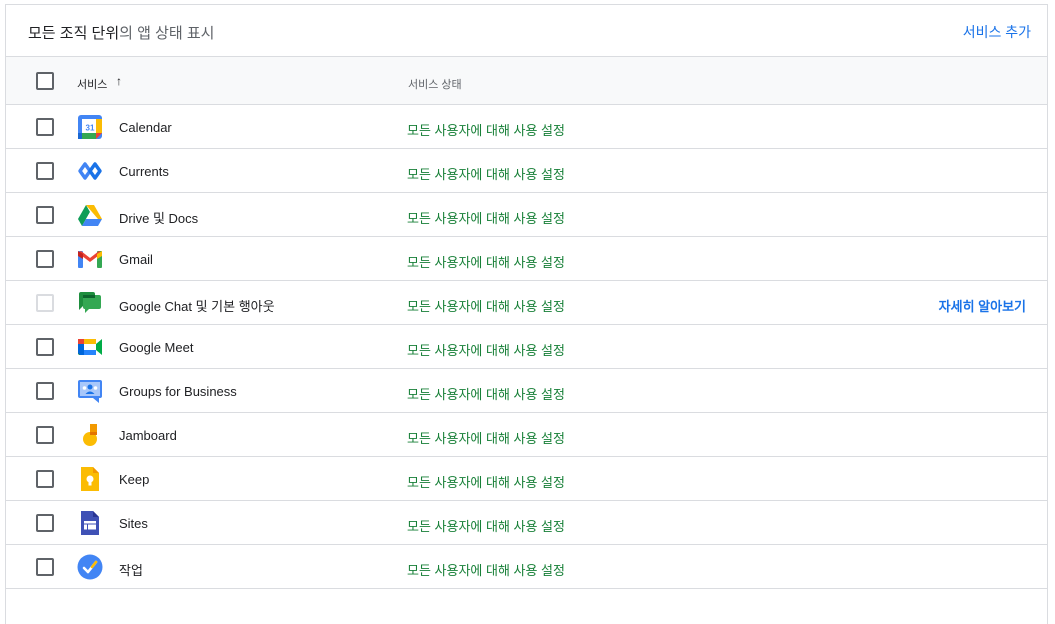  Describe the element at coordinates (90, 567) in the screenshot. I see `google-tasks-icon` at that location.